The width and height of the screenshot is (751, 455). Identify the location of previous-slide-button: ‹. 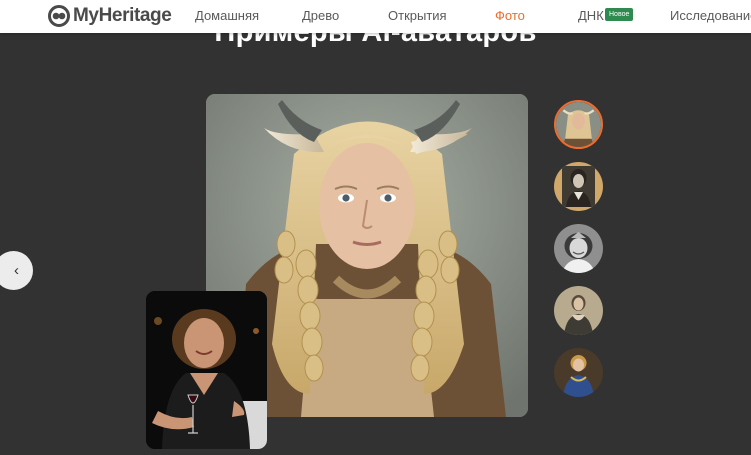
(16, 270).